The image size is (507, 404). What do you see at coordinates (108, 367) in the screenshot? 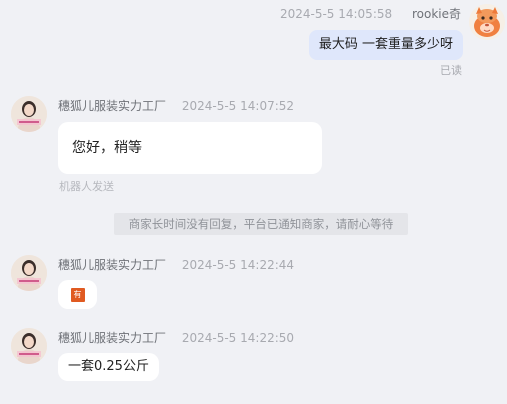
I see `message-bubble: 一套0.25公斤` at bounding box center [108, 367].